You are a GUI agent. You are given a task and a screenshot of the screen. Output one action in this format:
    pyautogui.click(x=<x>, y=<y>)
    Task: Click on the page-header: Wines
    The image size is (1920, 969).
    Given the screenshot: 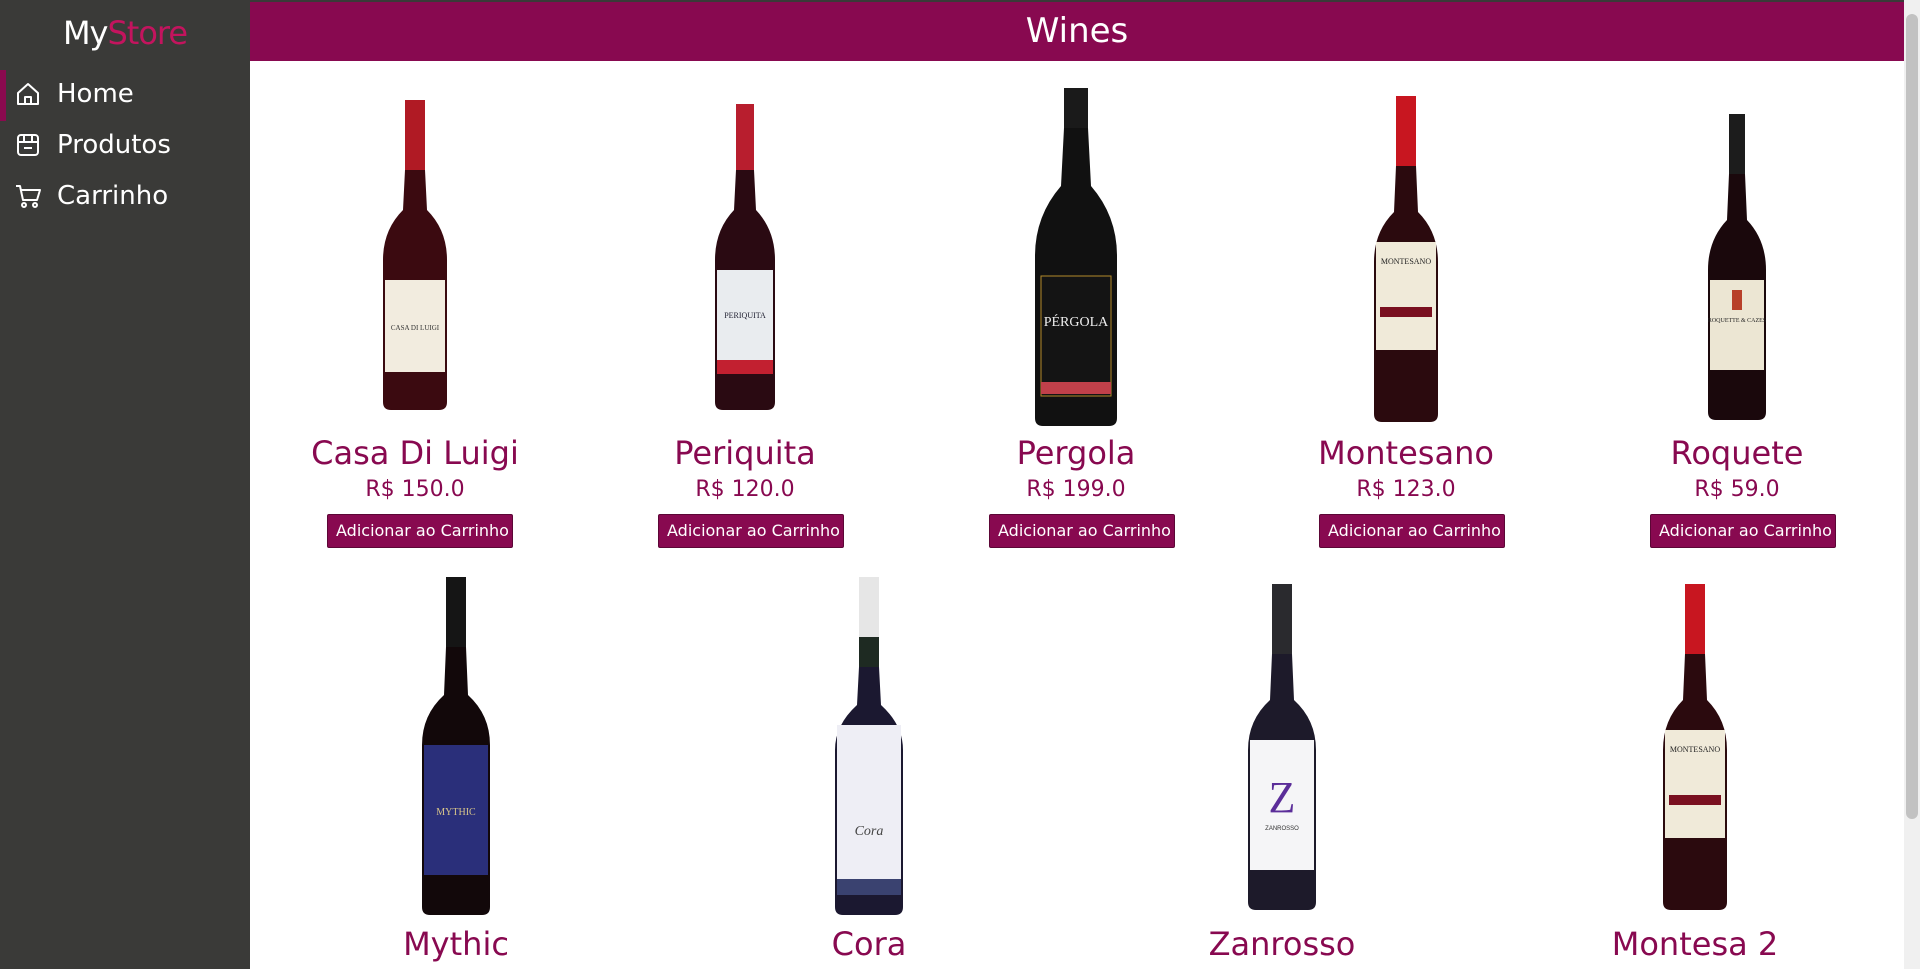 What is the action you would take?
    pyautogui.click(x=1077, y=31)
    